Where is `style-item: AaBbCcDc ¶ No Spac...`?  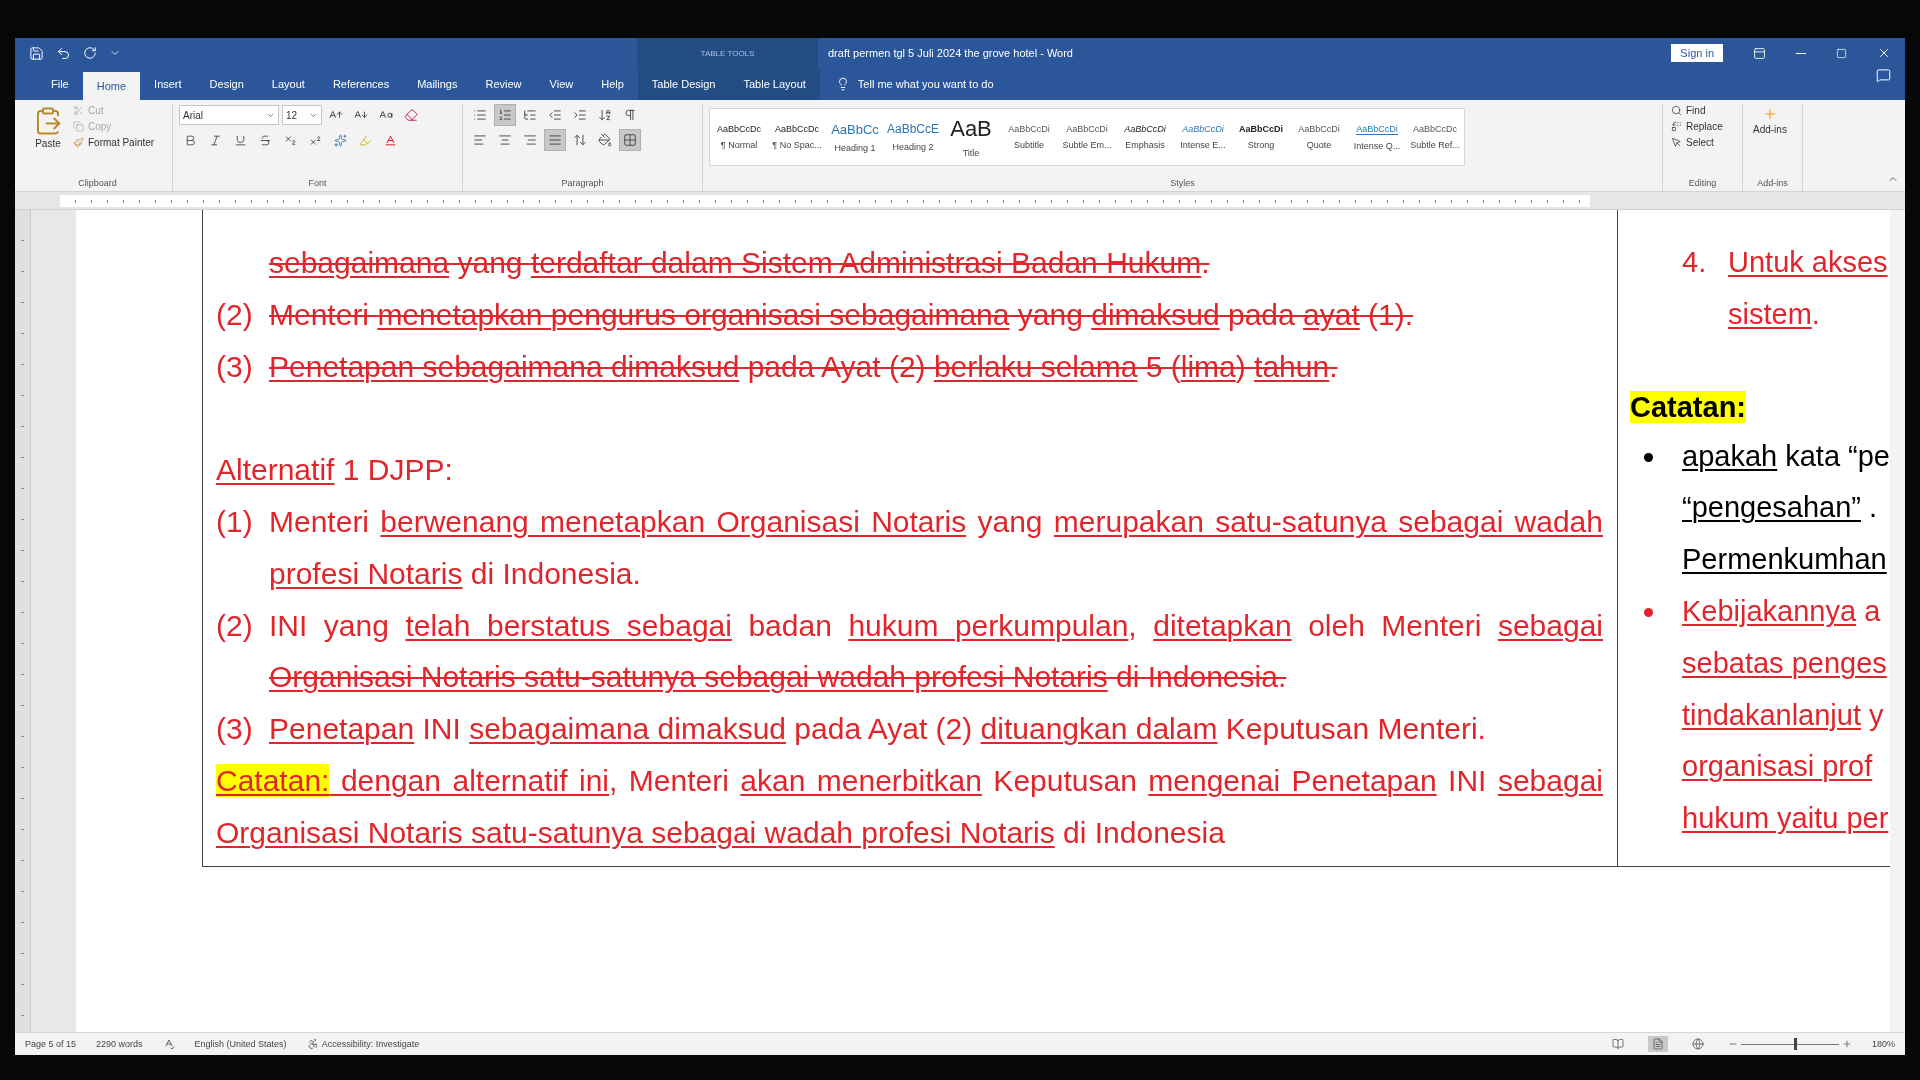
style-item: AaBbCcDc ¶ No Spac... is located at coordinates (797, 137).